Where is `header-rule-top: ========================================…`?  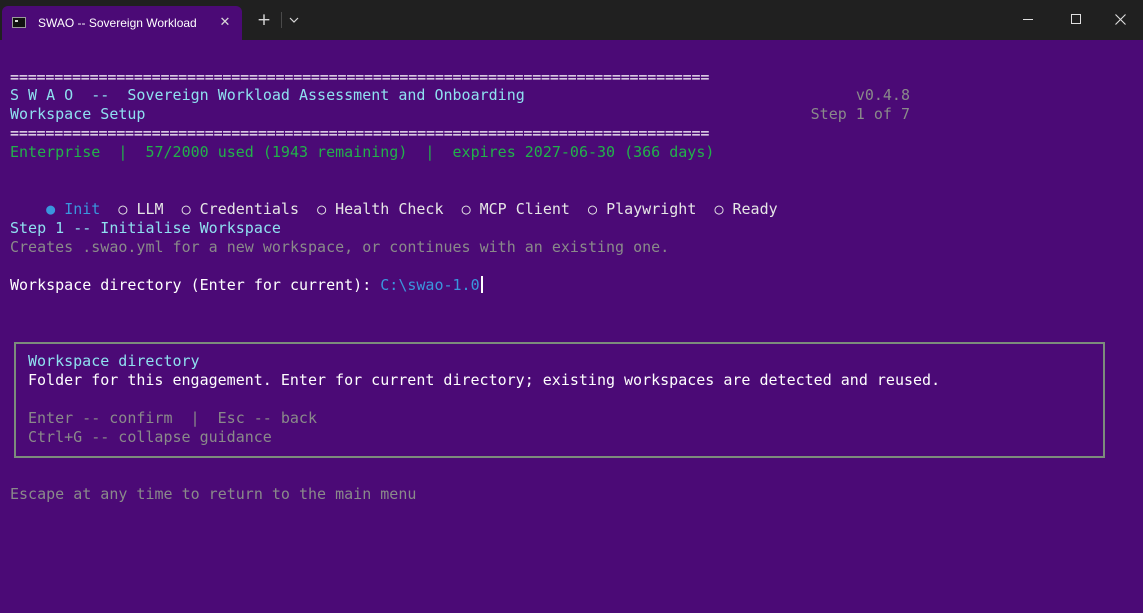 header-rule-top: ========================================… is located at coordinates (360, 77).